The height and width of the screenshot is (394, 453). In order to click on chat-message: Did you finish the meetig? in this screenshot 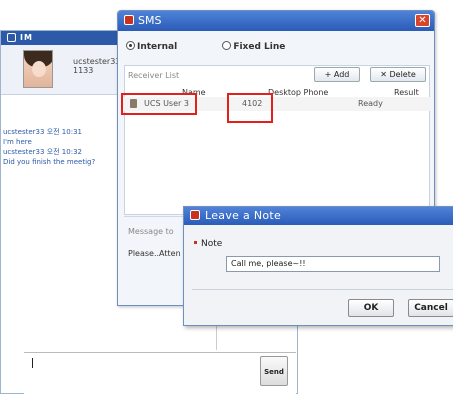, I will do `click(49, 162)`.